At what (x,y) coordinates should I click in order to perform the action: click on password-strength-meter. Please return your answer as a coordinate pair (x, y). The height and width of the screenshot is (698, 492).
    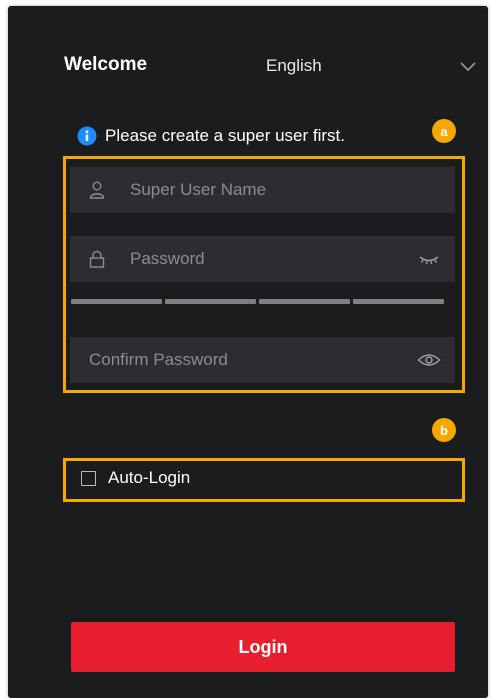
    Looking at the image, I should click on (257, 301).